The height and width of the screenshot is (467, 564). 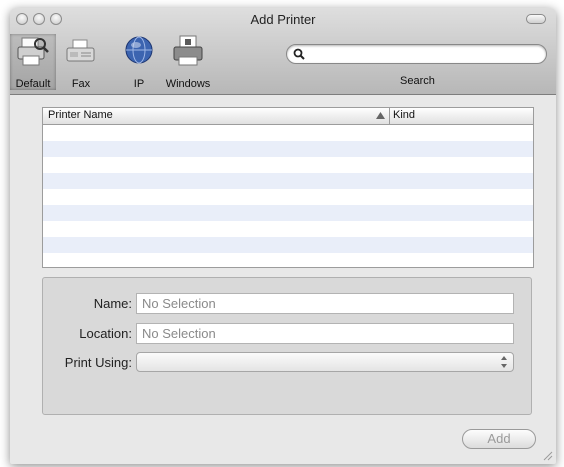 What do you see at coordinates (105, 333) in the screenshot?
I see `location-label: Location:` at bounding box center [105, 333].